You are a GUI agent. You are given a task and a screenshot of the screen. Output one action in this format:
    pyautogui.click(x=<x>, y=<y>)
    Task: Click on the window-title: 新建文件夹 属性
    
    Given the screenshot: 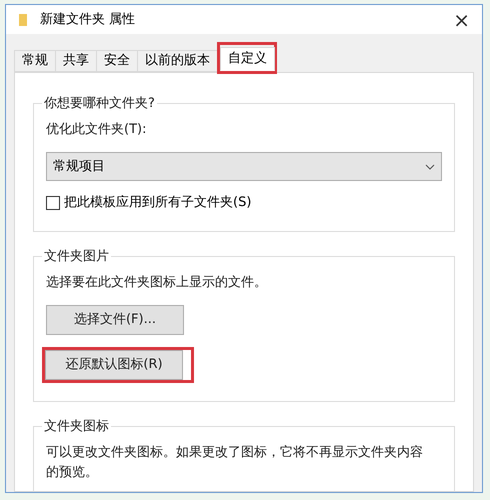 What is the action you would take?
    pyautogui.click(x=88, y=19)
    